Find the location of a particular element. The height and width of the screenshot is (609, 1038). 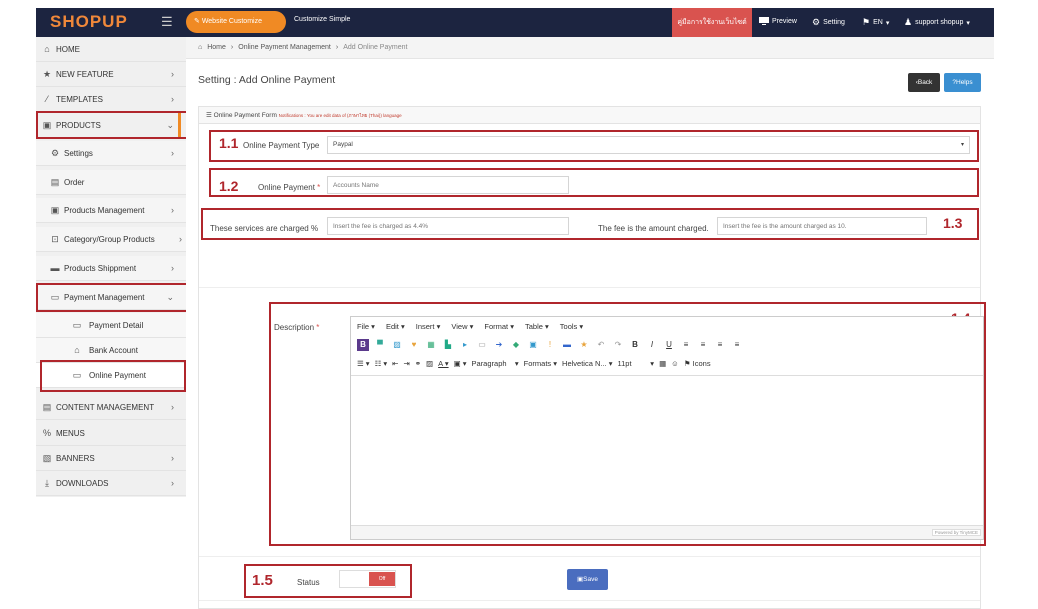

monitor-icon is located at coordinates (764, 21).